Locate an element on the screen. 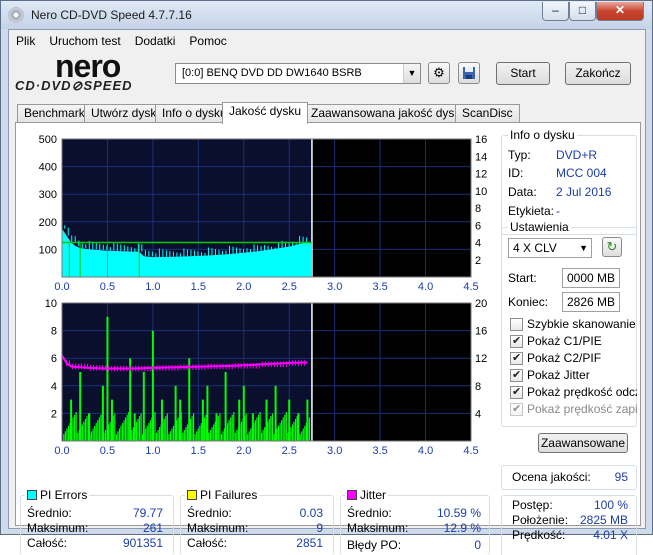 This screenshot has height=555, width=653. disc-info-title: Info o dysku is located at coordinates (542, 135).